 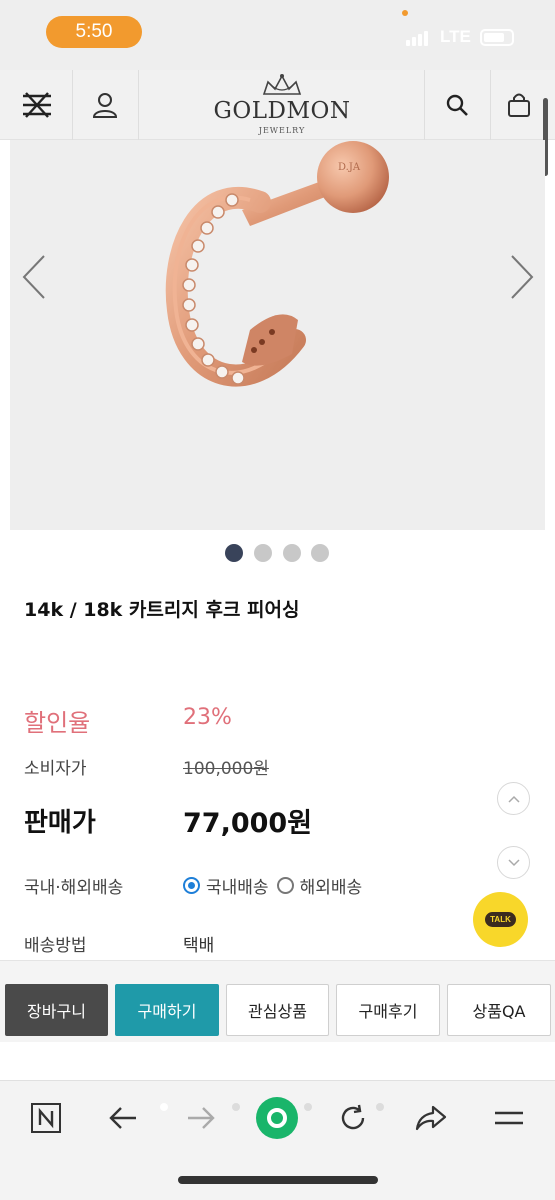 What do you see at coordinates (499, 1010) in the screenshot?
I see `product-qa-button: 상품QA` at bounding box center [499, 1010].